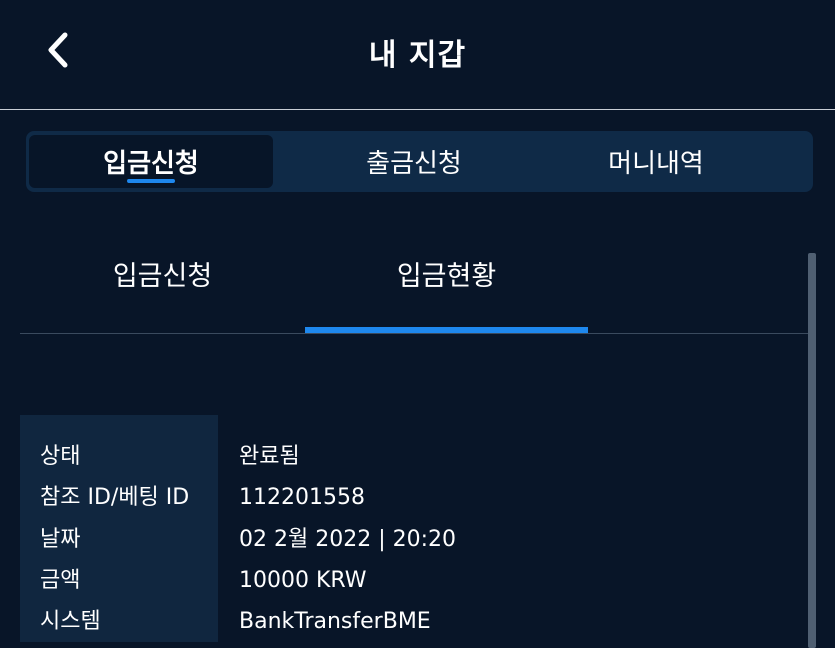  I want to click on reference-label: 참조 ID/베팅 ID, so click(115, 497).